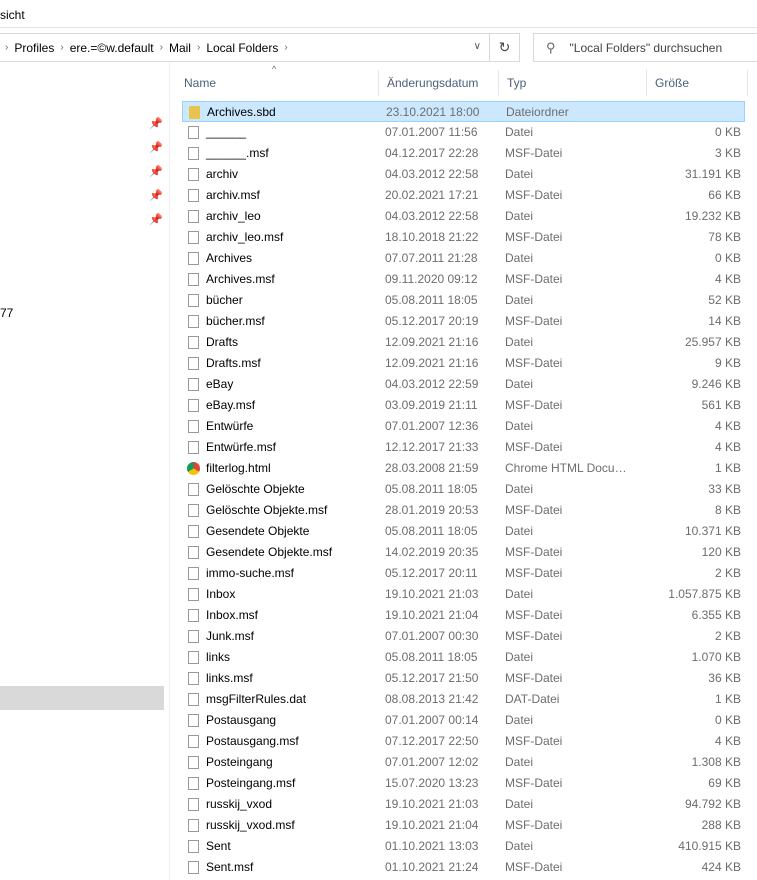 The width and height of the screenshot is (757, 880). I want to click on column-header-type: Typ, so click(573, 83).